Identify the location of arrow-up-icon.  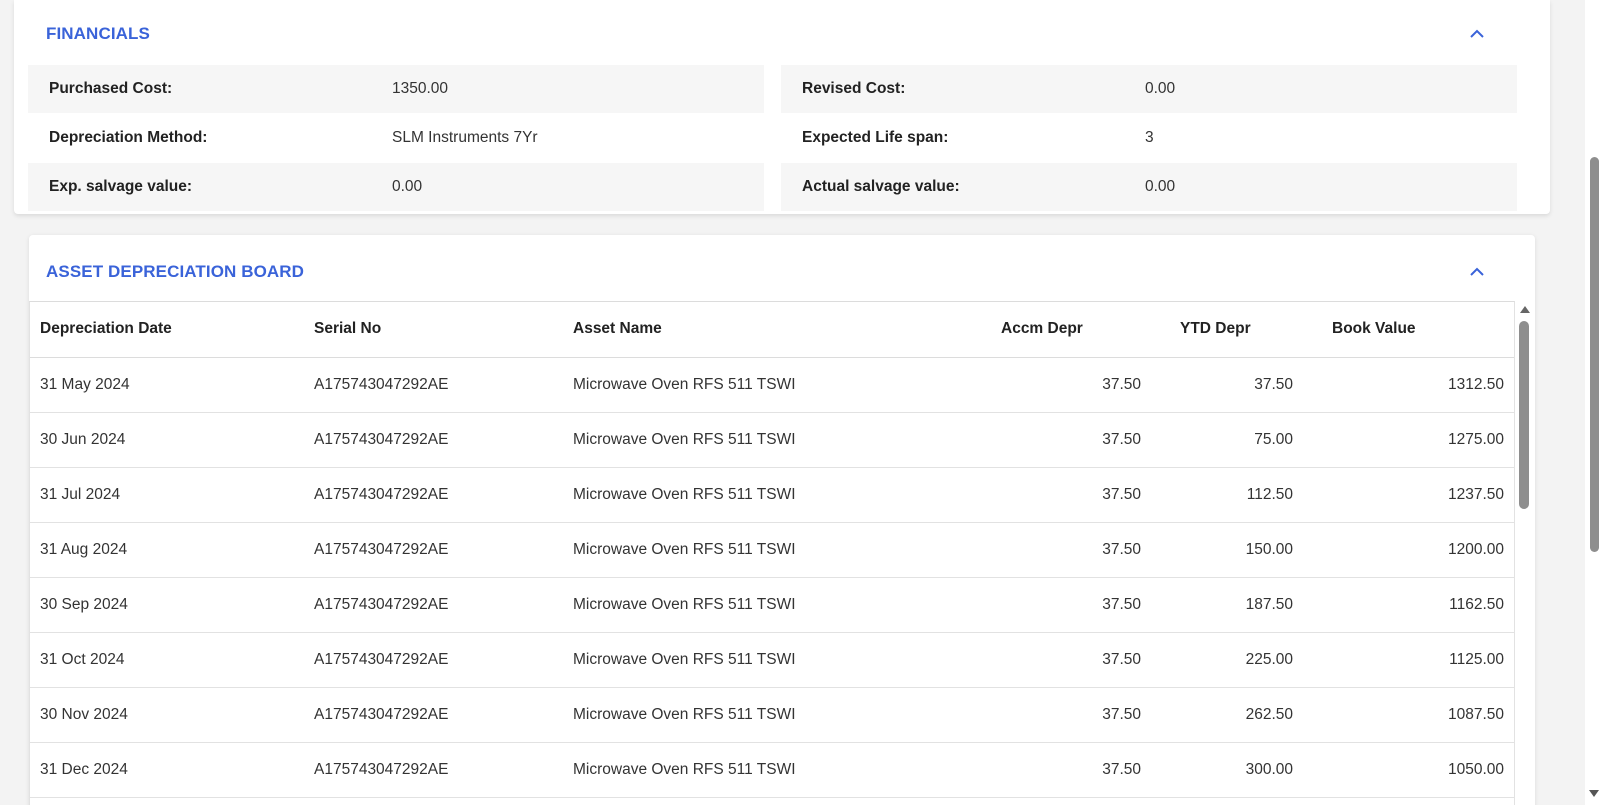
(1525, 309).